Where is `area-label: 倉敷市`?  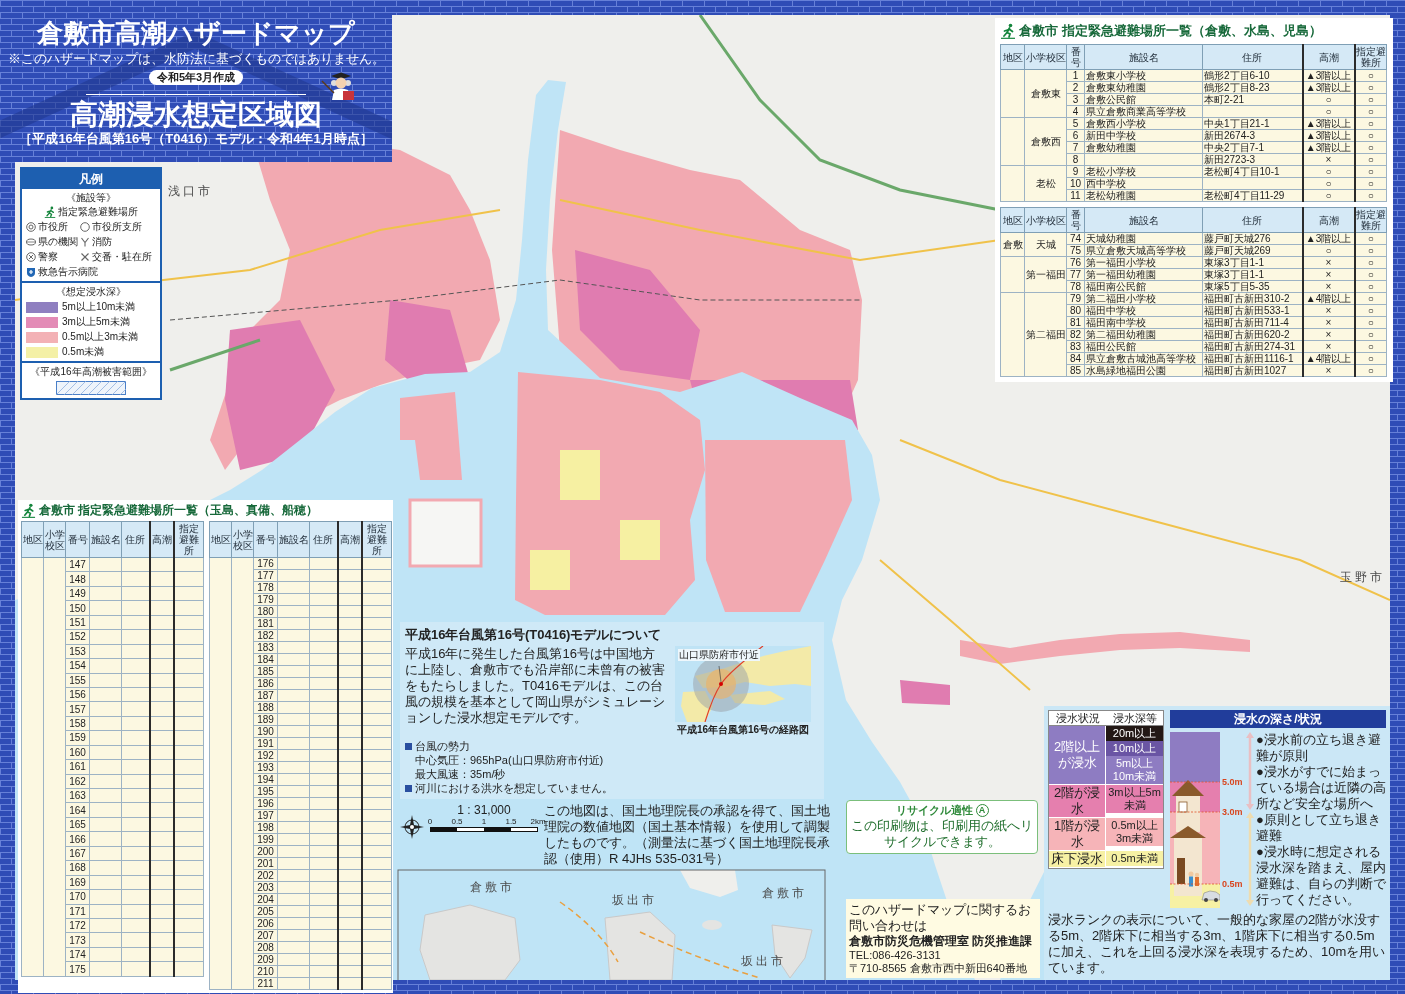
area-label: 倉敷市 is located at coordinates (784, 893).